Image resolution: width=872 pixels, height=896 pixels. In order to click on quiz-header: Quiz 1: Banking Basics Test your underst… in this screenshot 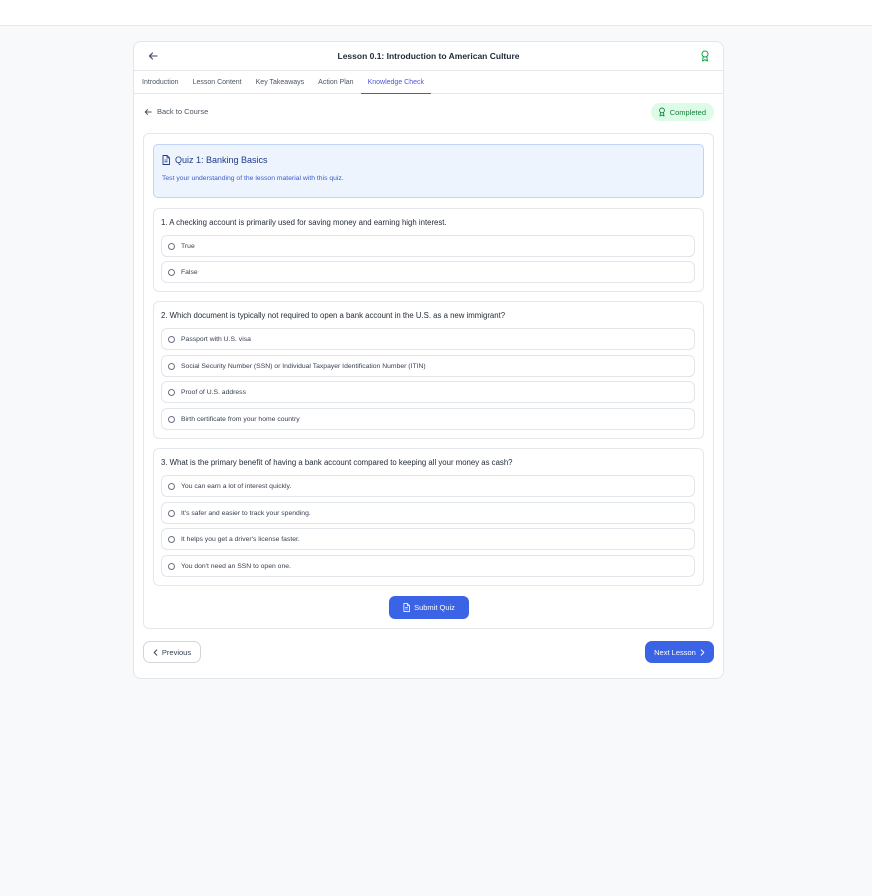, I will do `click(428, 171)`.